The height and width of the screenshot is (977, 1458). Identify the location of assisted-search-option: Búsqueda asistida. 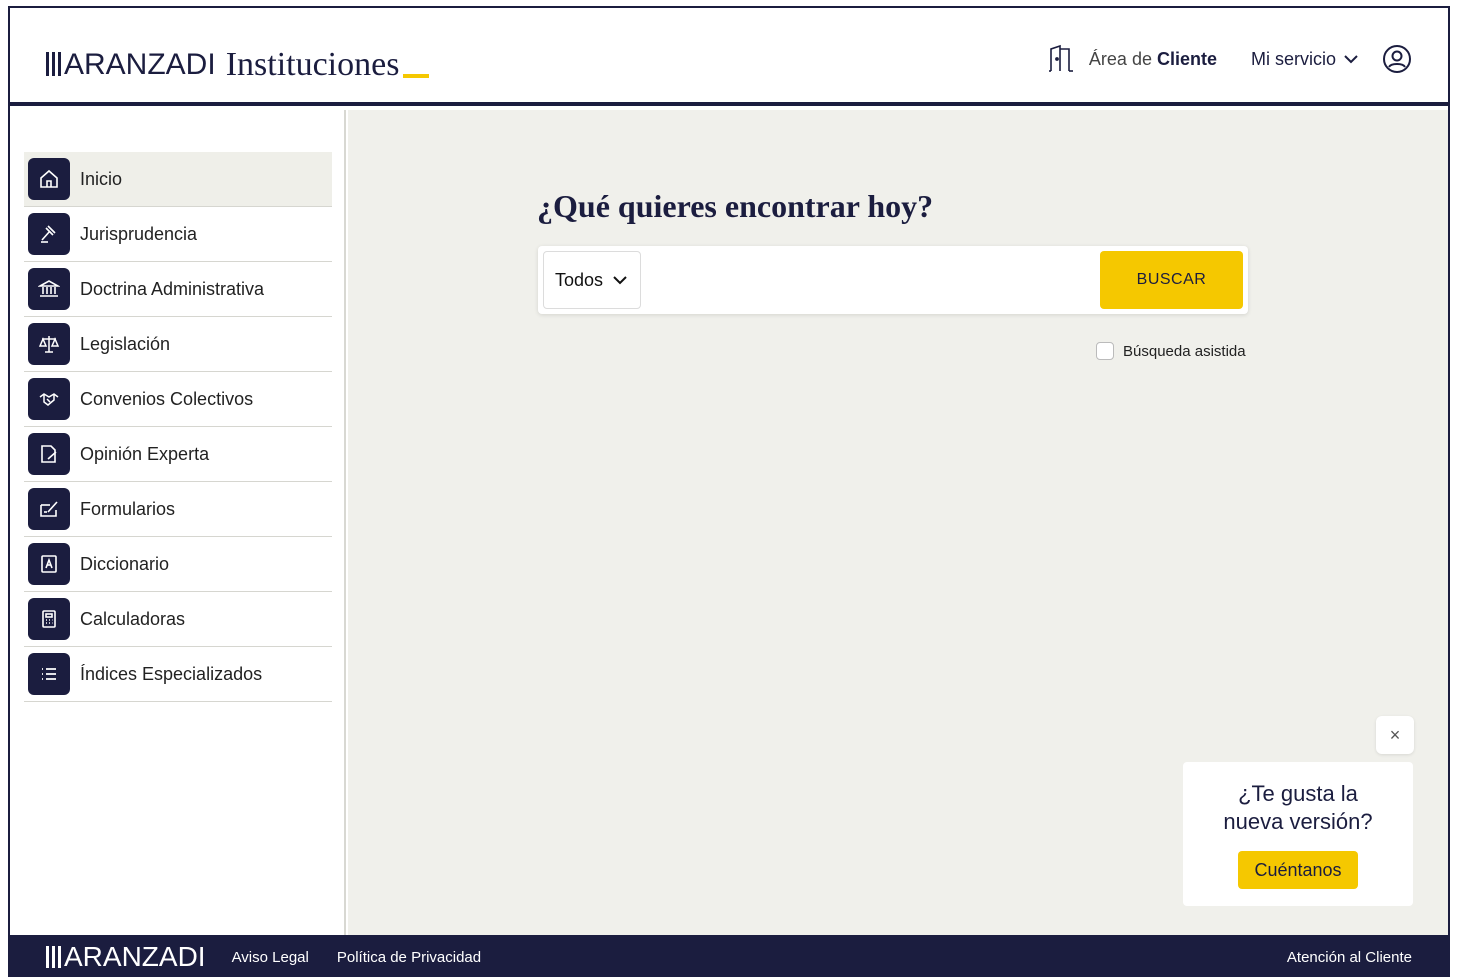
(1171, 351).